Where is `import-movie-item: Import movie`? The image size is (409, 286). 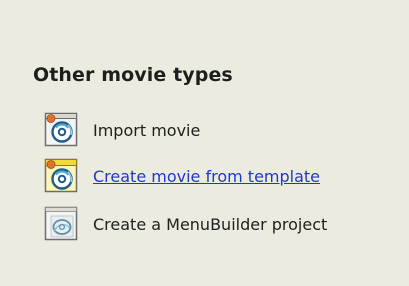 import-movie-item: Import movie is located at coordinates (122, 130).